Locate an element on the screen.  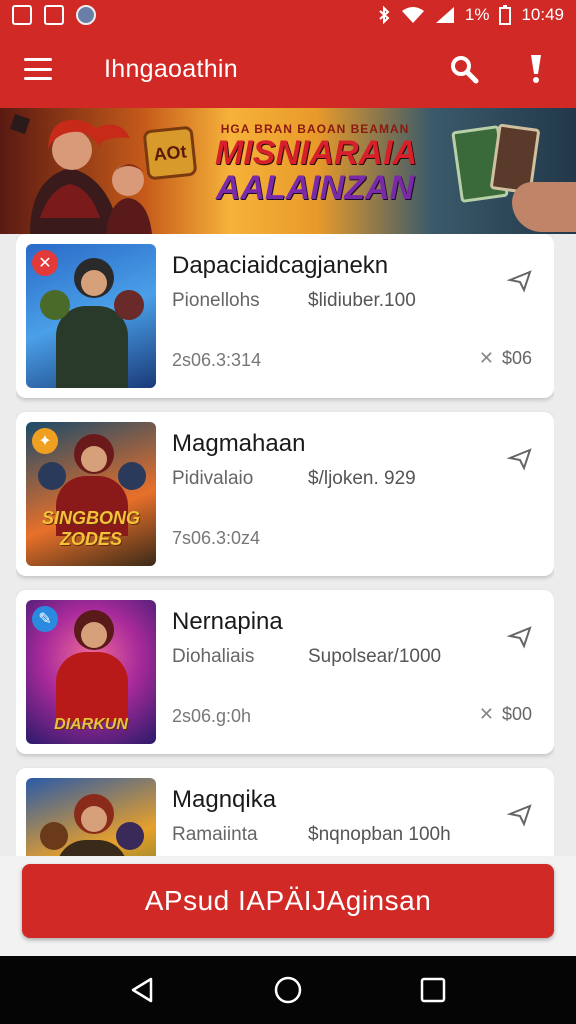
battery-icon is located at coordinates (505, 15).